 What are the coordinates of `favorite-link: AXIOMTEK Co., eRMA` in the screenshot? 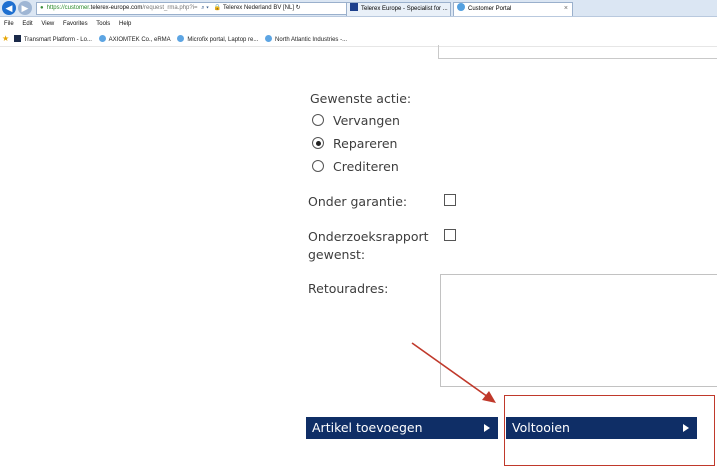 It's located at (134, 40).